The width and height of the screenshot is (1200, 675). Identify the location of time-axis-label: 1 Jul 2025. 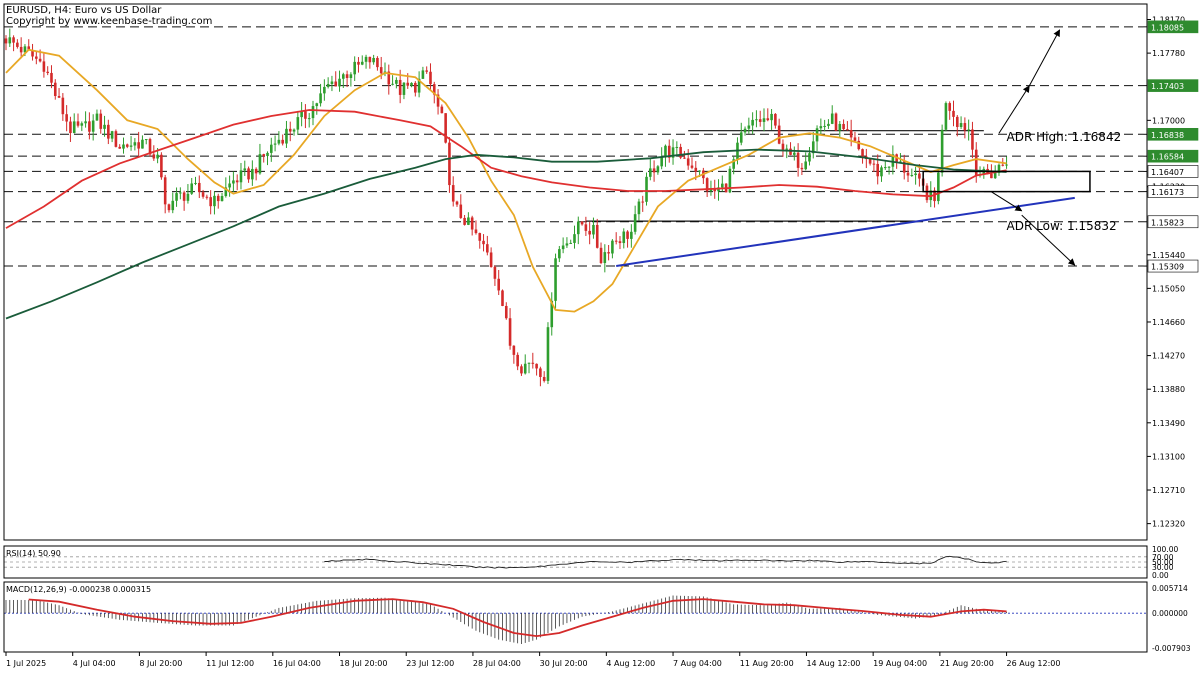
(26, 663).